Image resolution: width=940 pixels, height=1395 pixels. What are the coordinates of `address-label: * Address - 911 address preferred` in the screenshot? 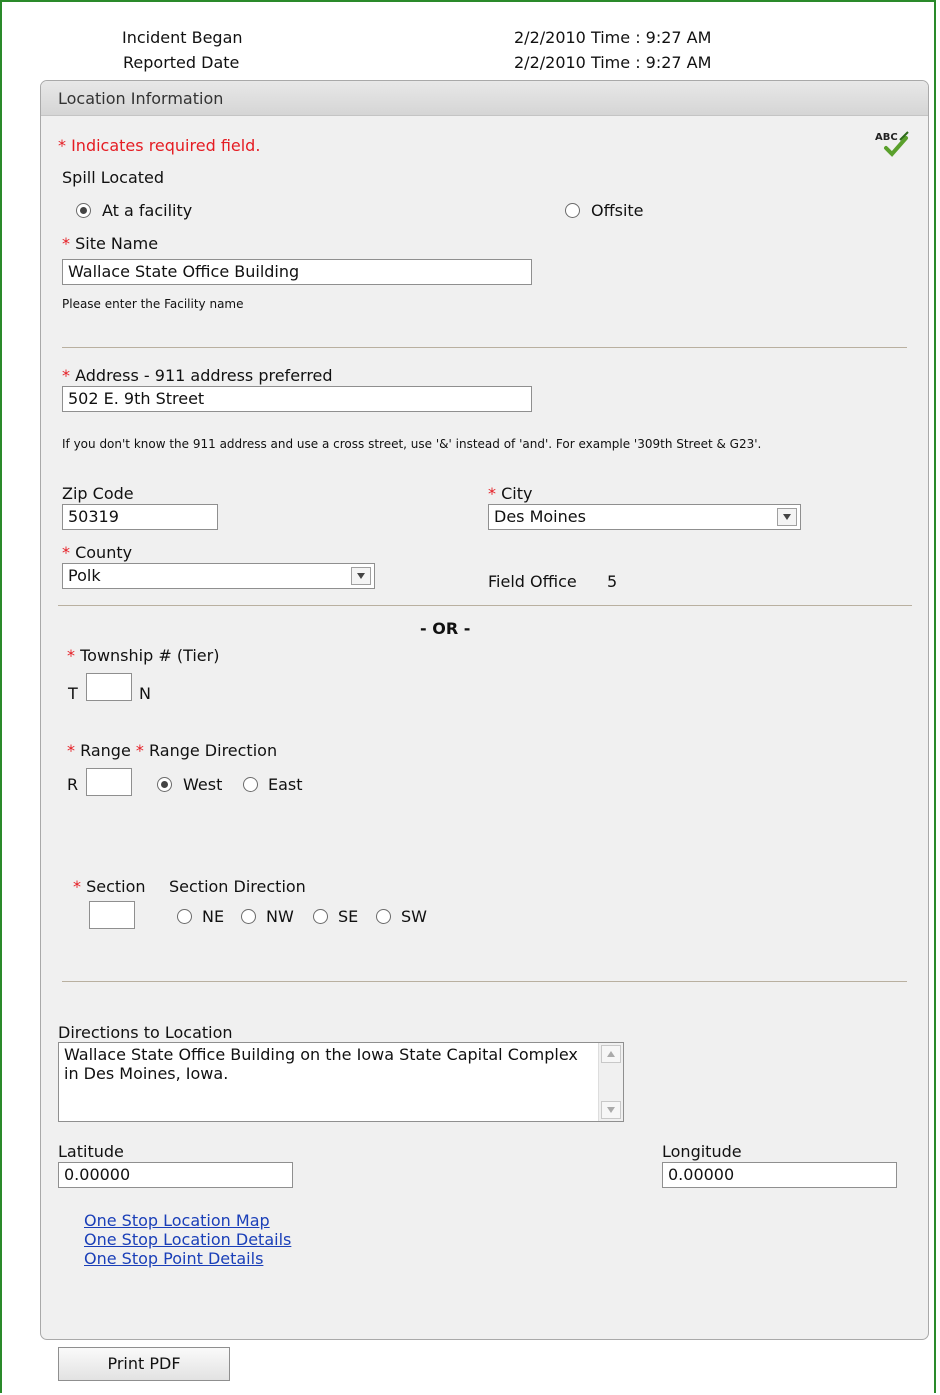 It's located at (197, 375).